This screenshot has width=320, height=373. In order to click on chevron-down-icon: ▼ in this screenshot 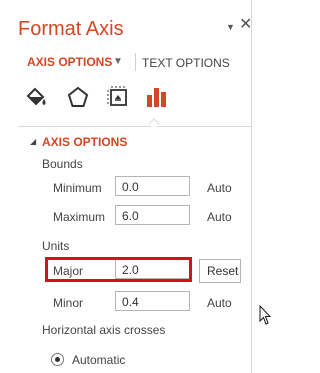, I will do `click(118, 61)`.